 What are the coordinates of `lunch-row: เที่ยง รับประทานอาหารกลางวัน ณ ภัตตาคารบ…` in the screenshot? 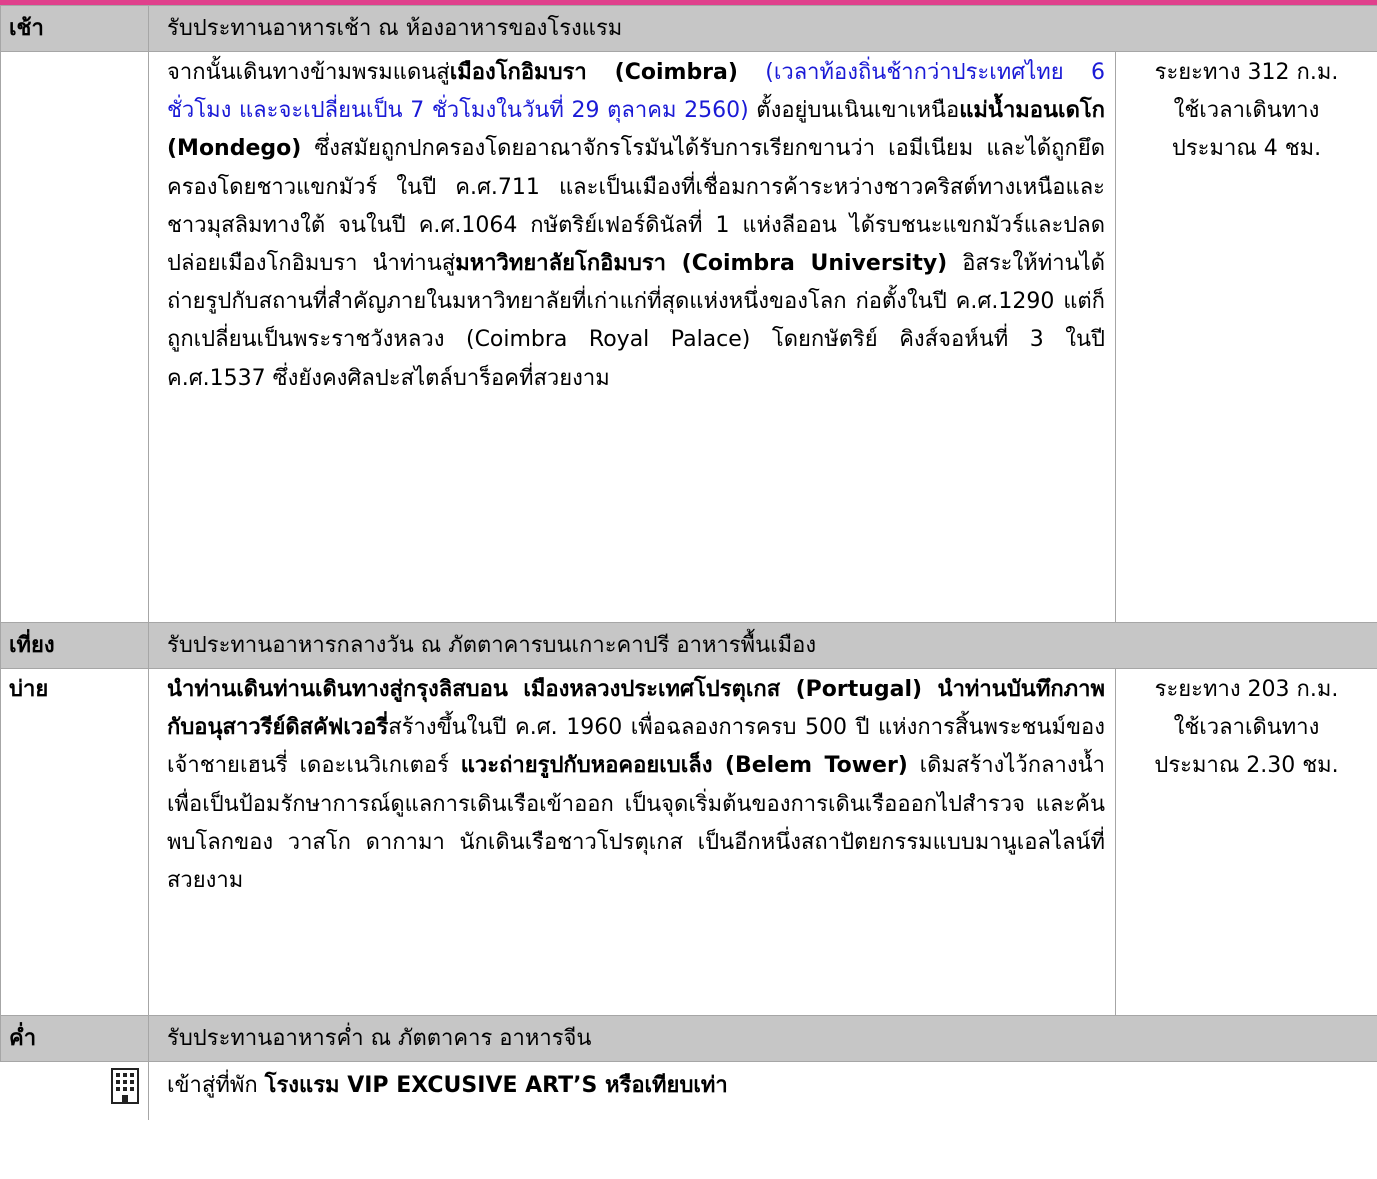 It's located at (688, 645).